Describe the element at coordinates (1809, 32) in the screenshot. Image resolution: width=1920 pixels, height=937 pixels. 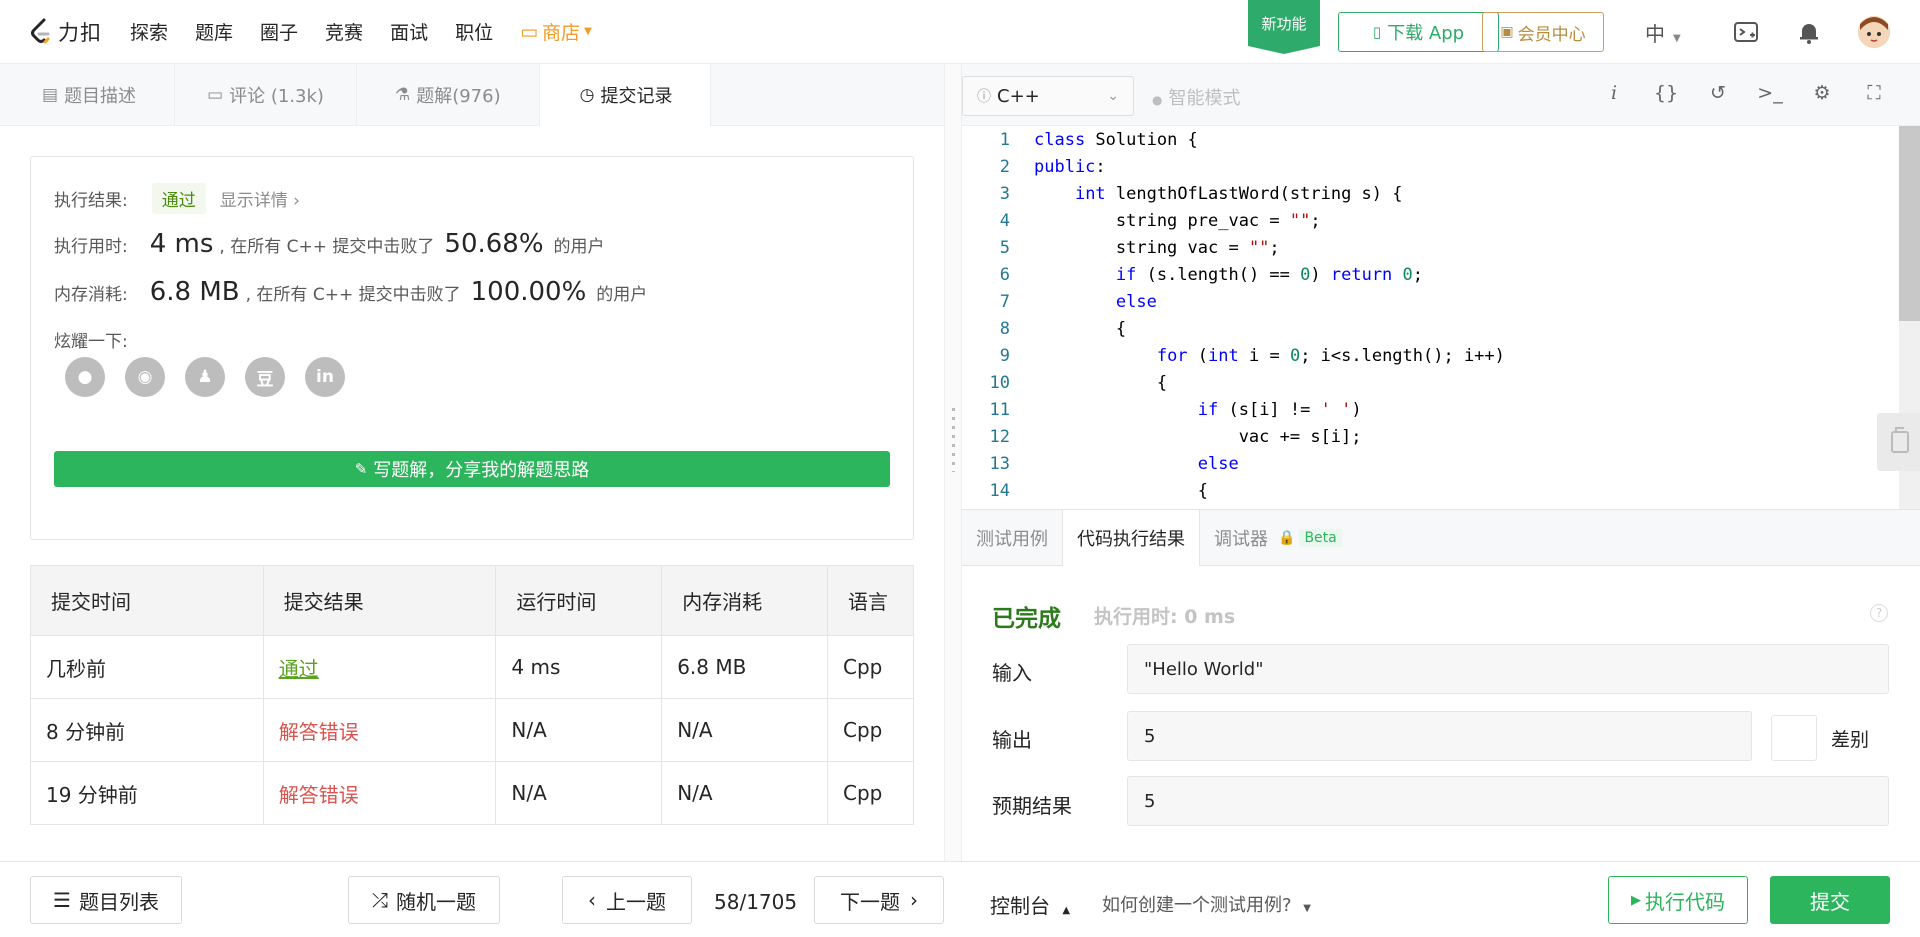
I see `bell-icon` at that location.